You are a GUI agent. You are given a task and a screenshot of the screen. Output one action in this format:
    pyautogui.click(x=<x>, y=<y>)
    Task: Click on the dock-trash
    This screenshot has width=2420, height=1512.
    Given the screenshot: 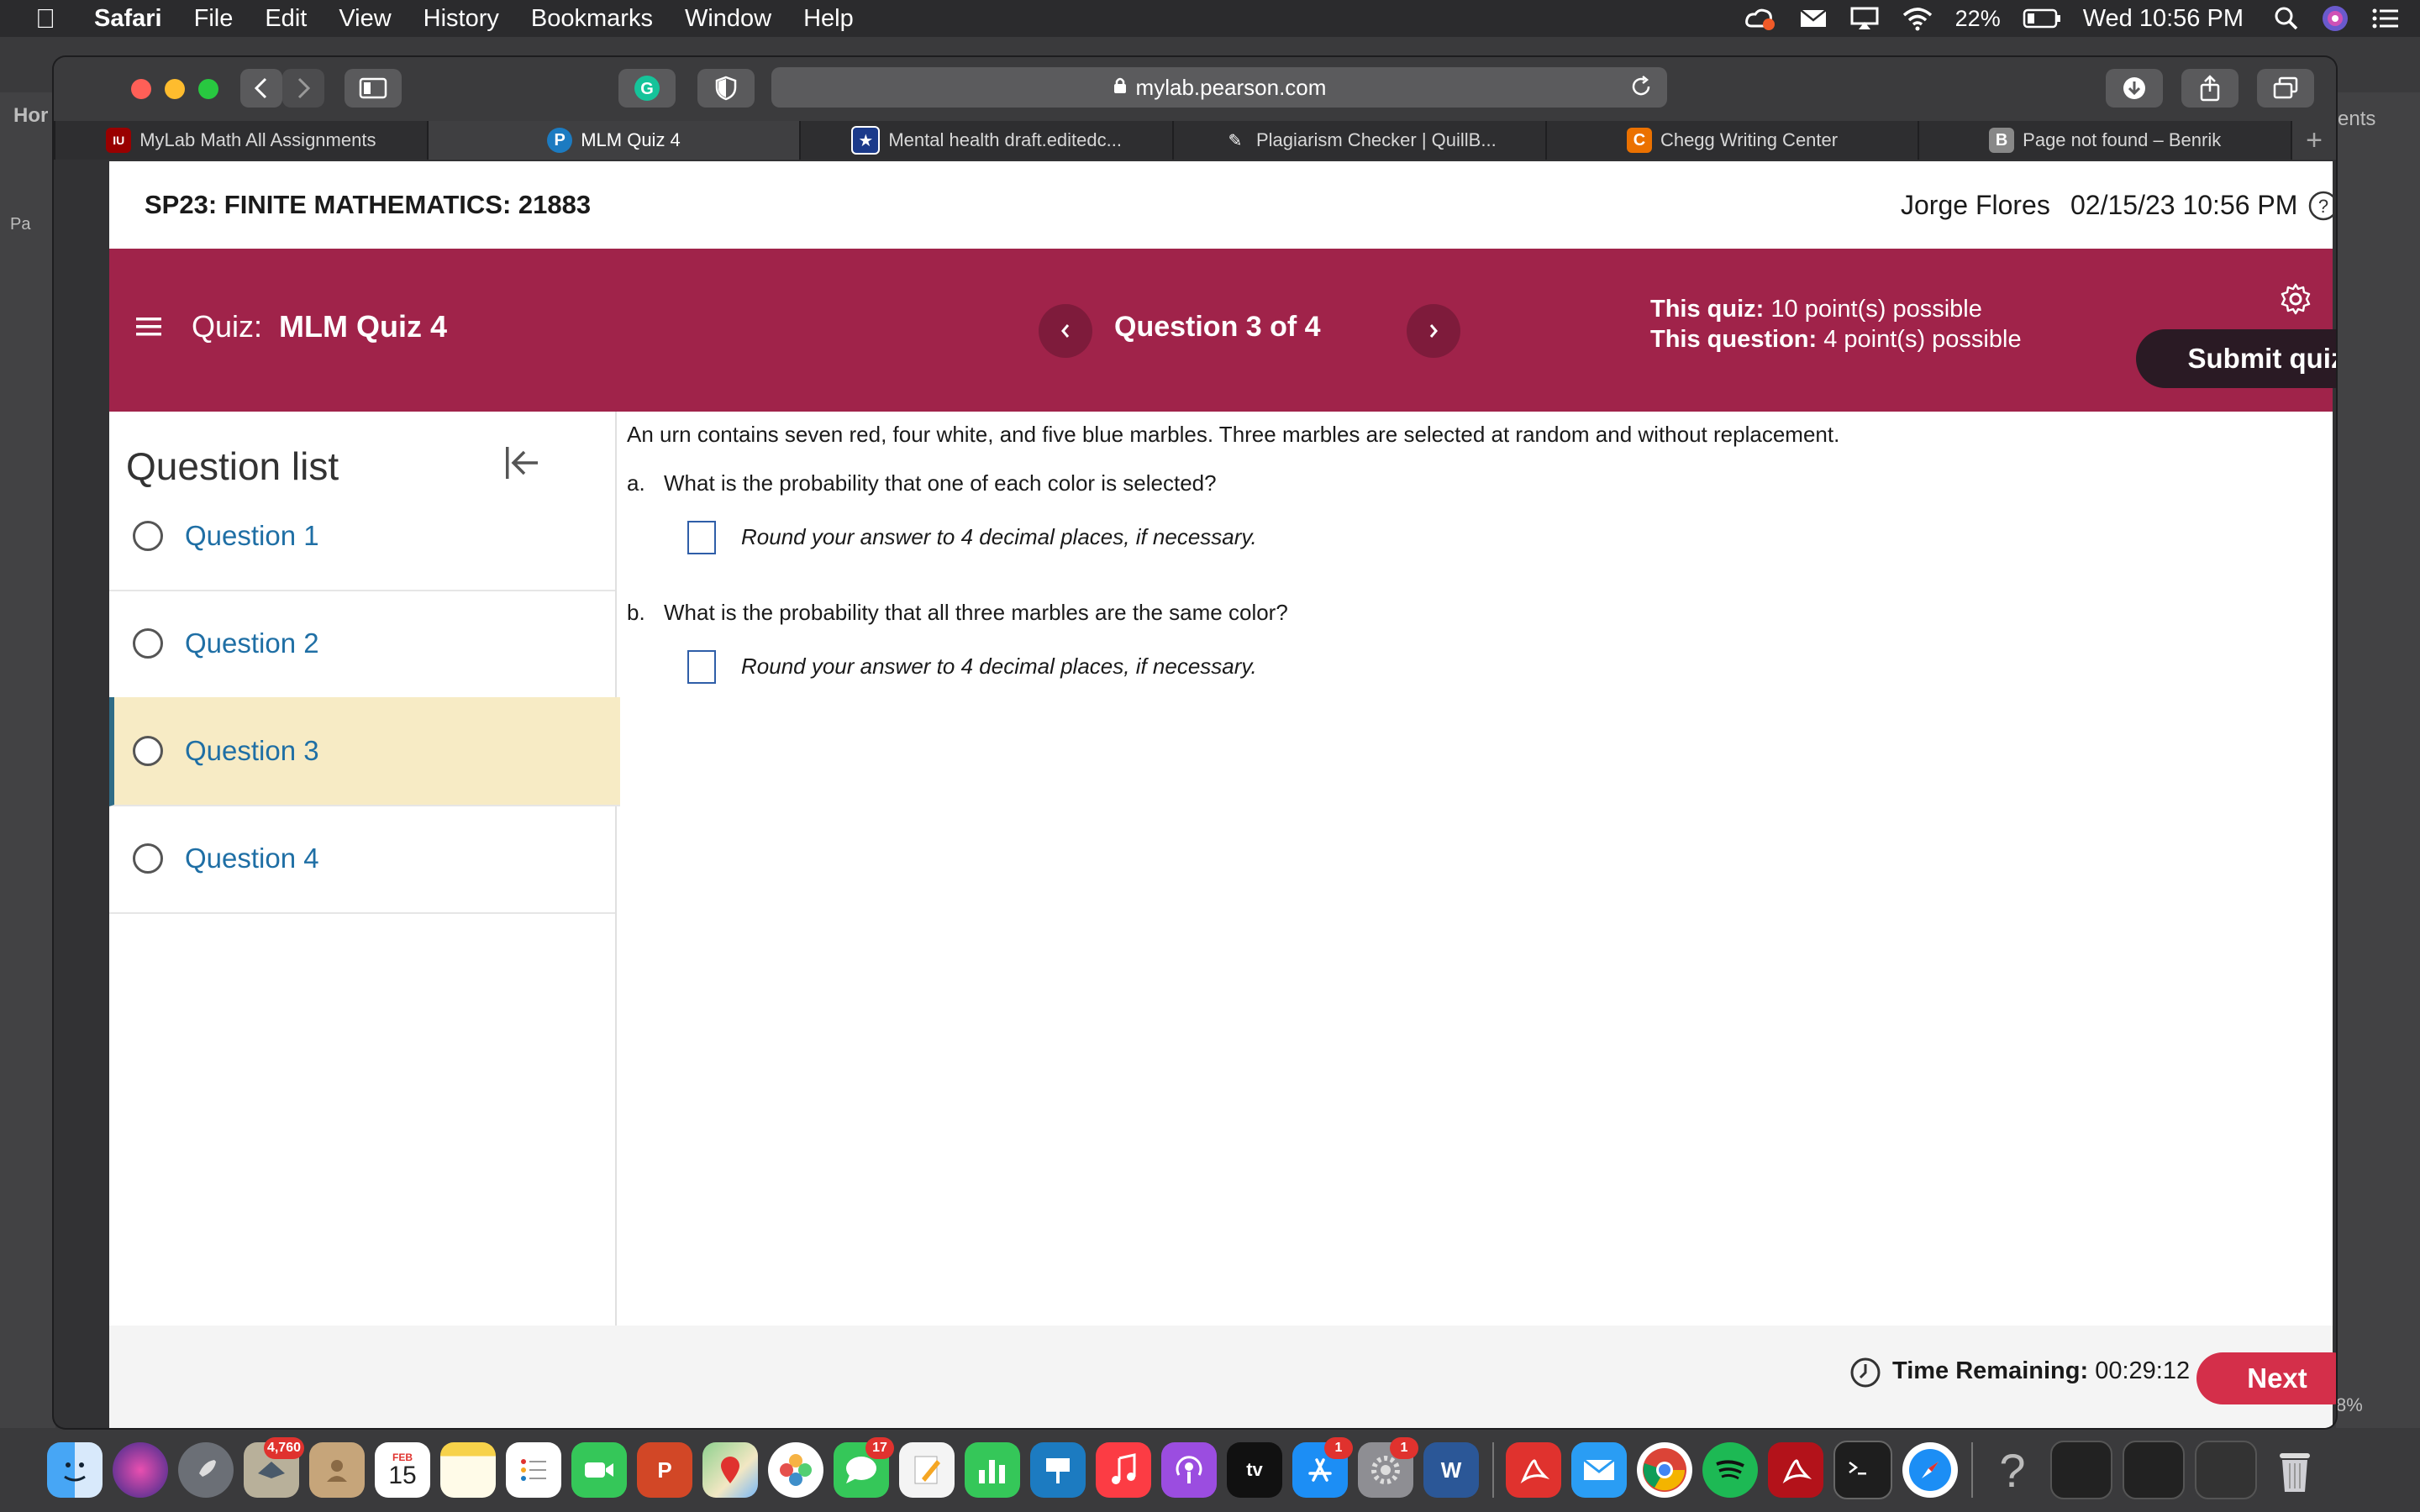 What is the action you would take?
    pyautogui.click(x=2295, y=1470)
    